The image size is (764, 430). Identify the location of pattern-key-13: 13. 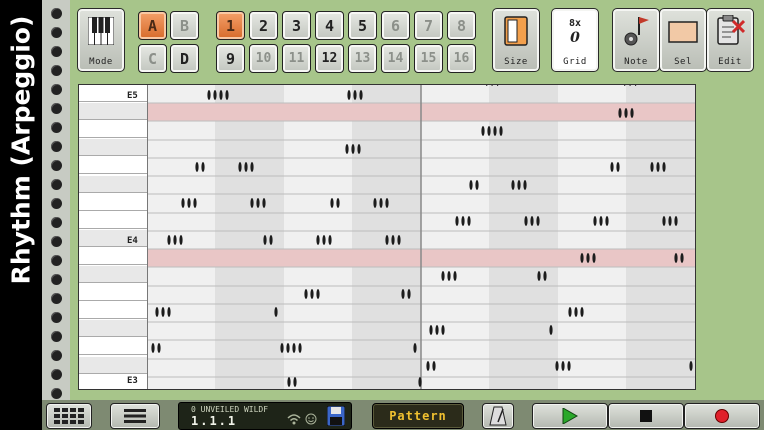
(362, 58).